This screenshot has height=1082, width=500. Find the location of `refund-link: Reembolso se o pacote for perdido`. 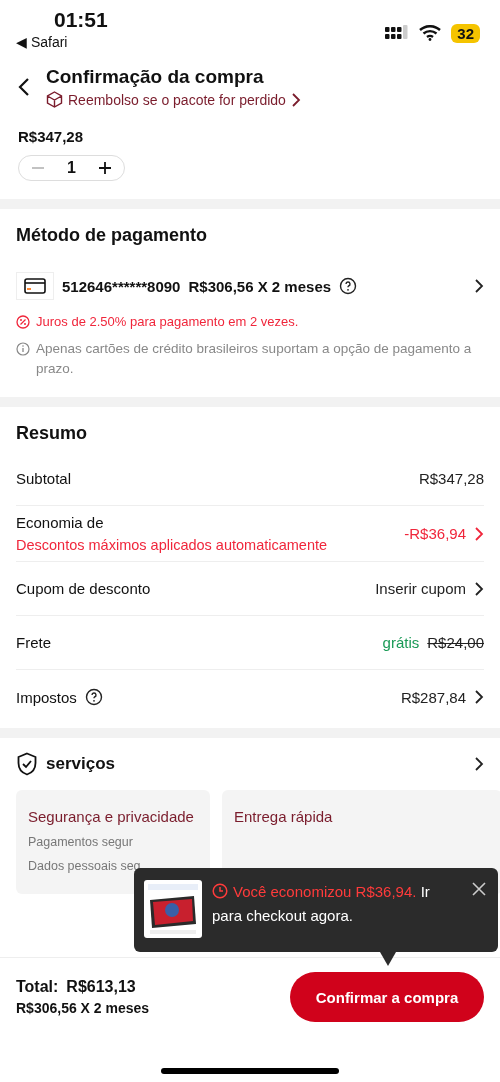

refund-link: Reembolso se o pacote for perdido is located at coordinates (177, 99).